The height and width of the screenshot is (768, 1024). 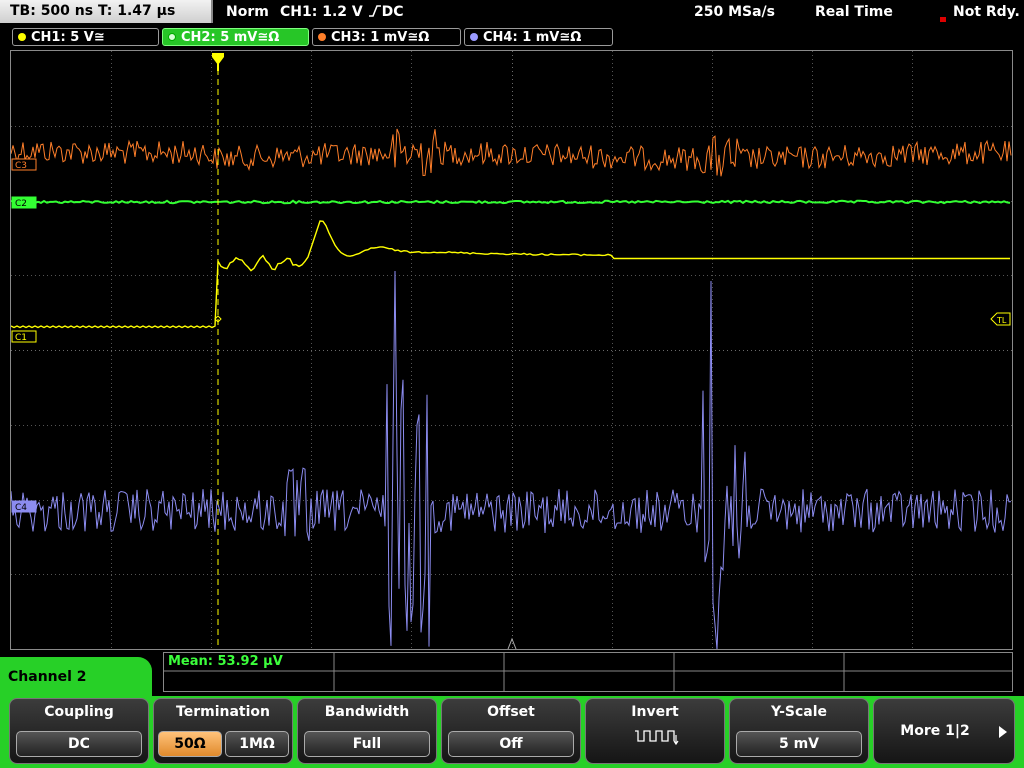 I want to click on sample-rate: 250 MSa/s, so click(x=735, y=12).